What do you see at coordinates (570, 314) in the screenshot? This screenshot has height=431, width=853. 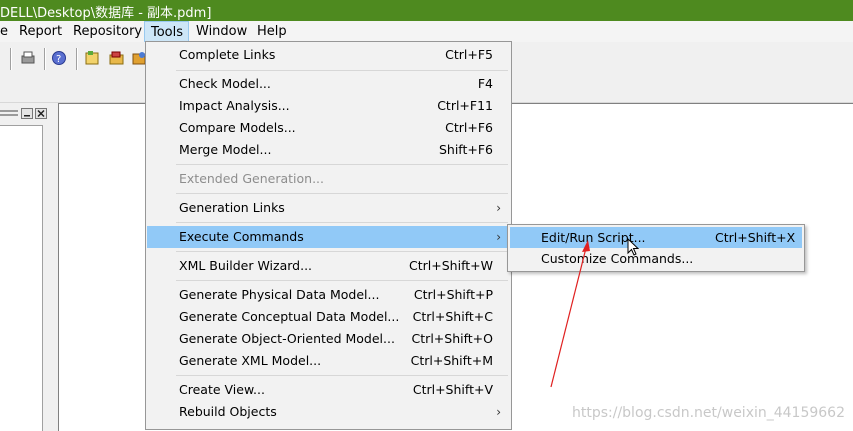 I see `annotation-arrow` at bounding box center [570, 314].